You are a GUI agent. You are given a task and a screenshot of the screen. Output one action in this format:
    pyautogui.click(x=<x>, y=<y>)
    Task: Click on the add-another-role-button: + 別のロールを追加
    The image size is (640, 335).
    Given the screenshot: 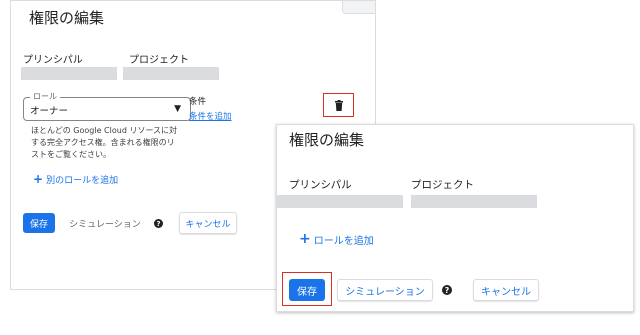 What is the action you would take?
    pyautogui.click(x=75, y=179)
    